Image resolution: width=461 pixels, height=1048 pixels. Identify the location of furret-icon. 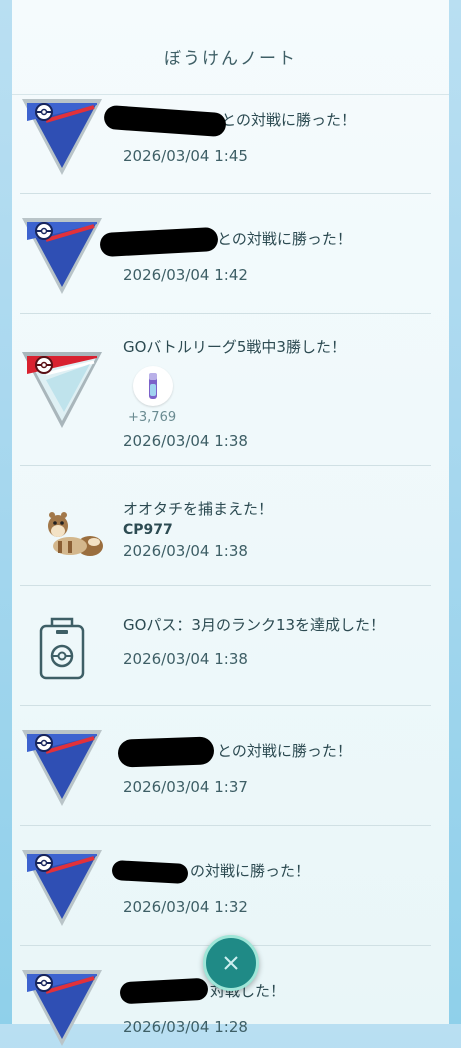
(75, 534).